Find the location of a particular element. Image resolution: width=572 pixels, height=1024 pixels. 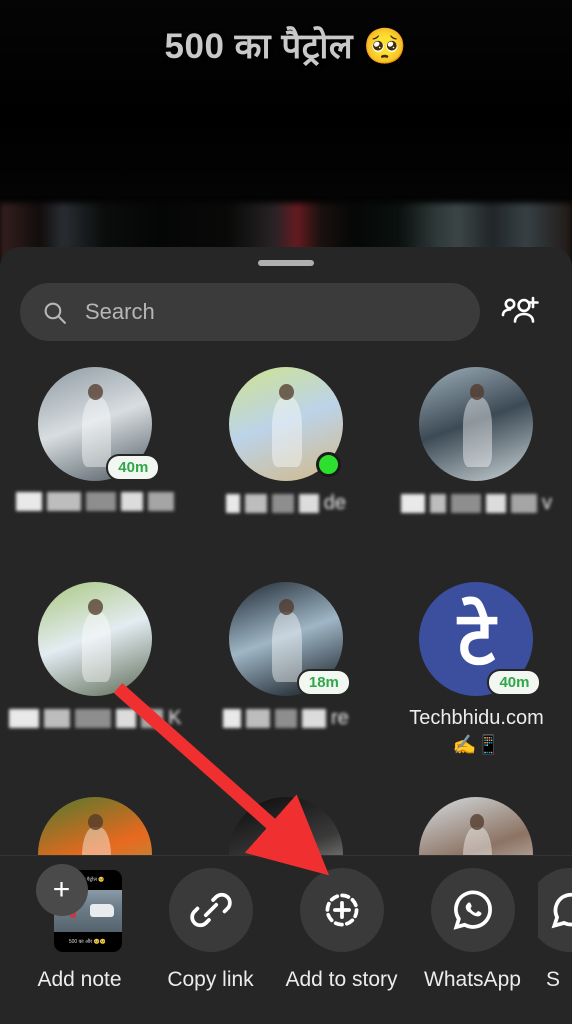

contact-name: v is located at coordinates (476, 503).